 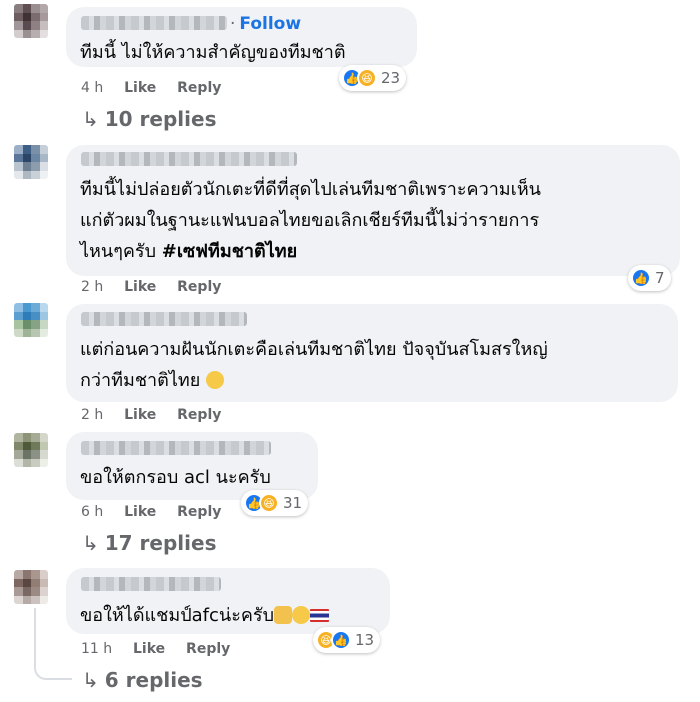 I want to click on comment-actions: 4 h Like Reply, so click(x=159, y=88).